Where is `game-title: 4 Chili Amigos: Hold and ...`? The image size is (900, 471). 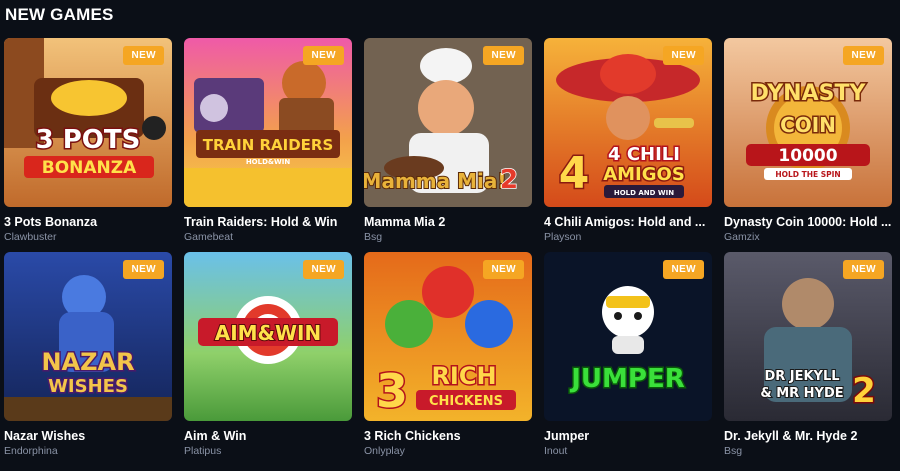
game-title: 4 Chili Amigos: Hold and ... is located at coordinates (628, 222).